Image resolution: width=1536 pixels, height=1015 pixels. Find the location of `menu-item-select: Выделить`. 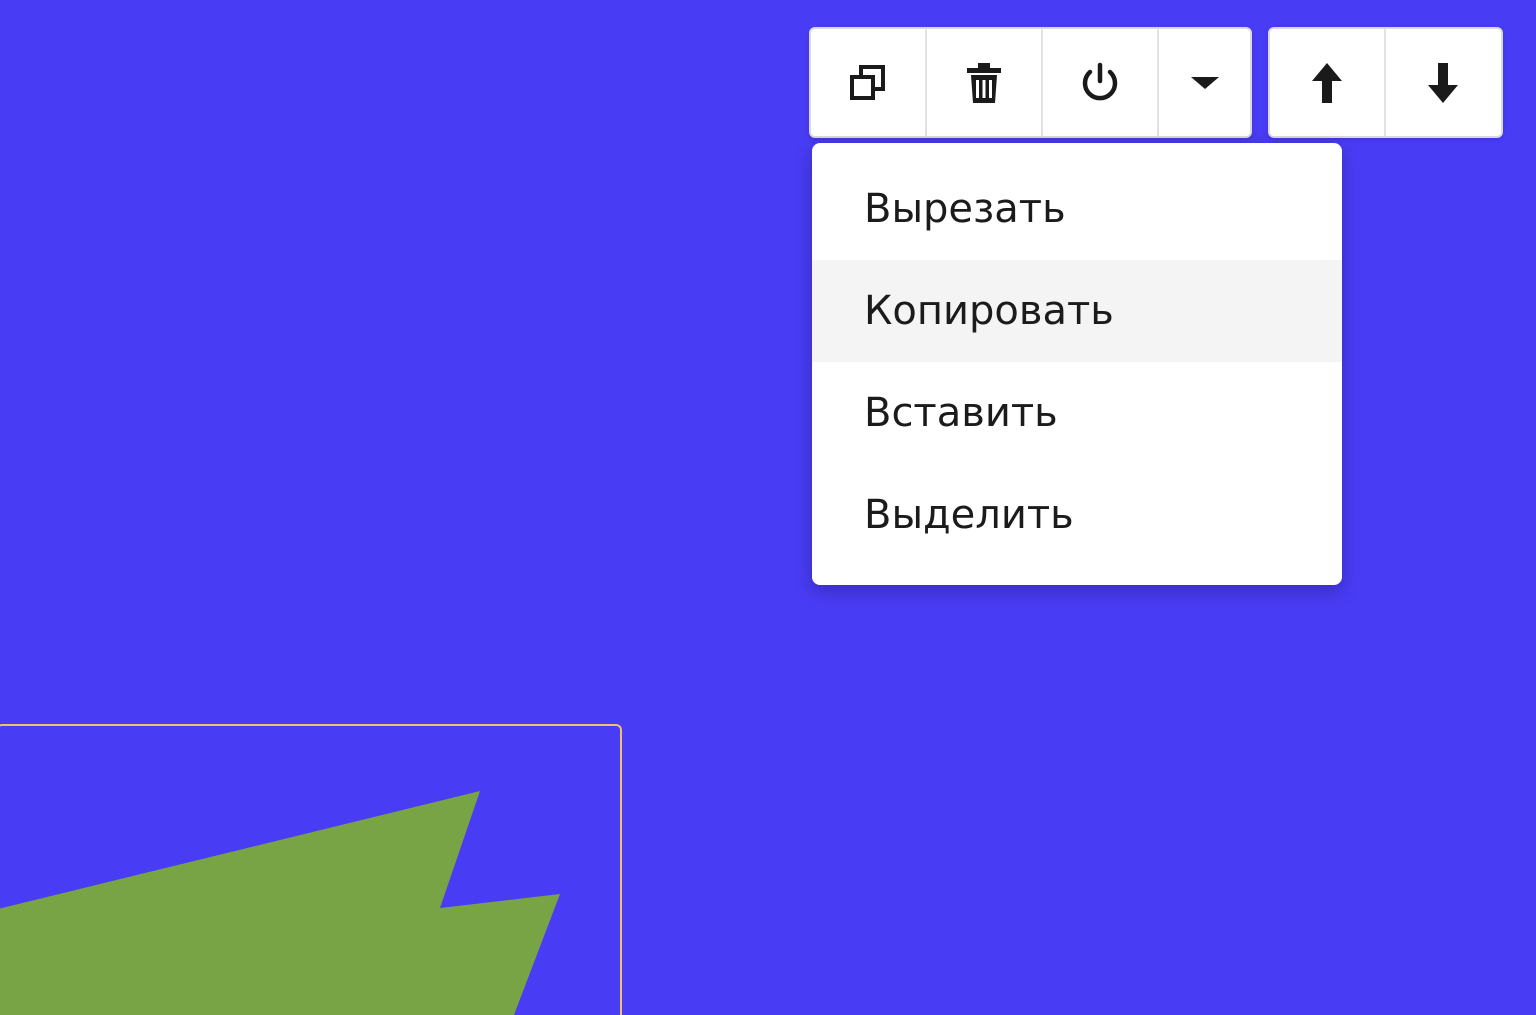

menu-item-select: Выделить is located at coordinates (1077, 515).